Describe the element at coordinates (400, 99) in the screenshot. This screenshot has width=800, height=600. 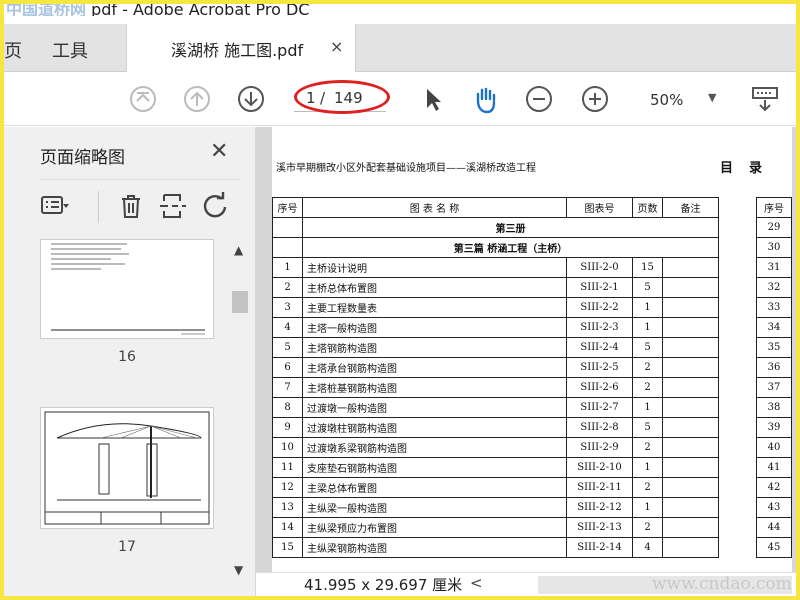
I see `toolbar: 1 / 149 50% ▼` at that location.